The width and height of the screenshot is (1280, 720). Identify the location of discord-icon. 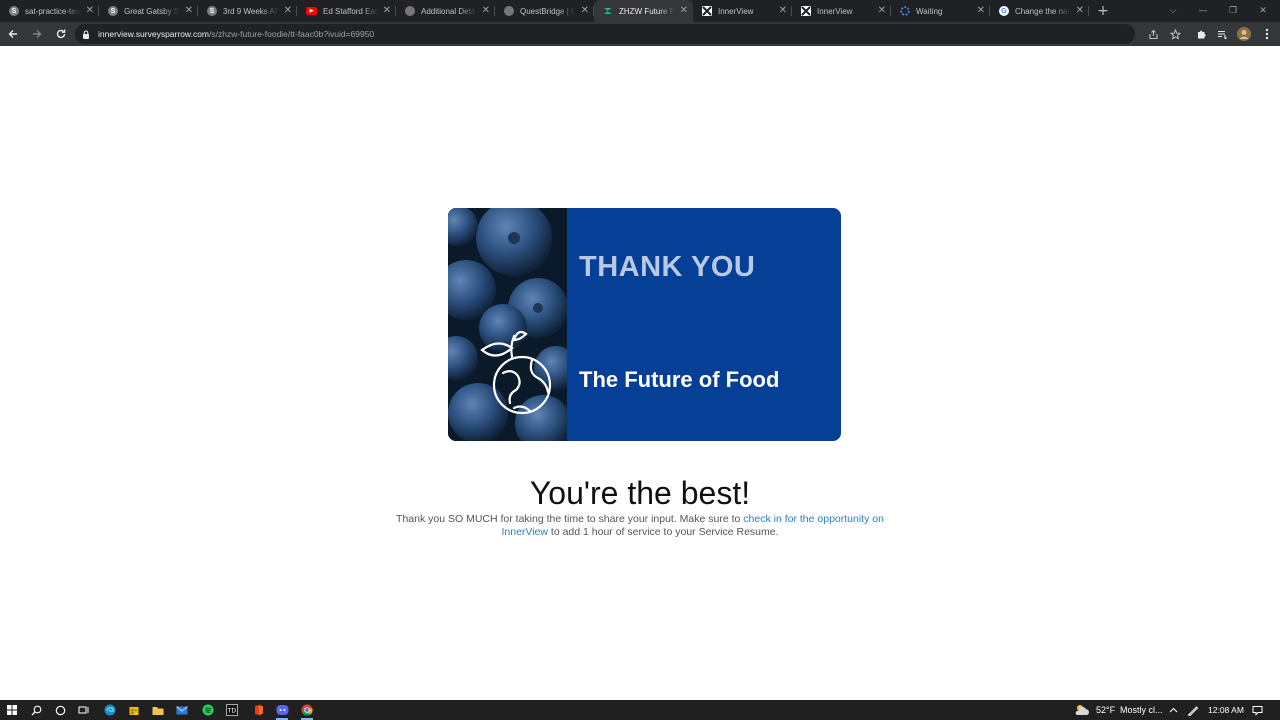
(282, 710).